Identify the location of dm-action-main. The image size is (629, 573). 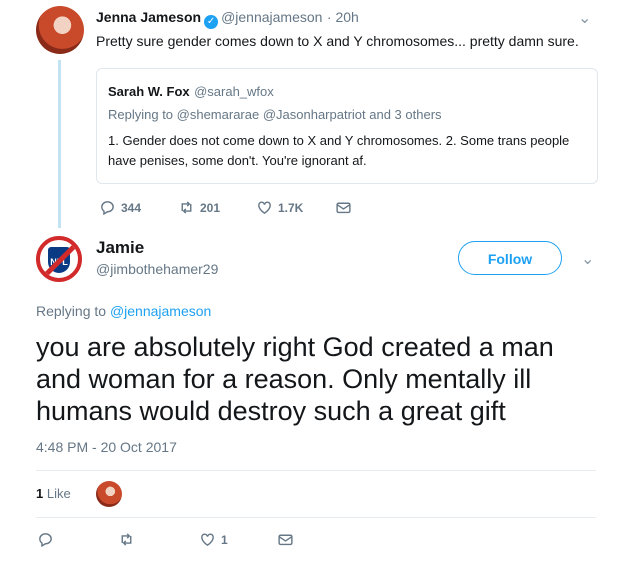
(285, 539).